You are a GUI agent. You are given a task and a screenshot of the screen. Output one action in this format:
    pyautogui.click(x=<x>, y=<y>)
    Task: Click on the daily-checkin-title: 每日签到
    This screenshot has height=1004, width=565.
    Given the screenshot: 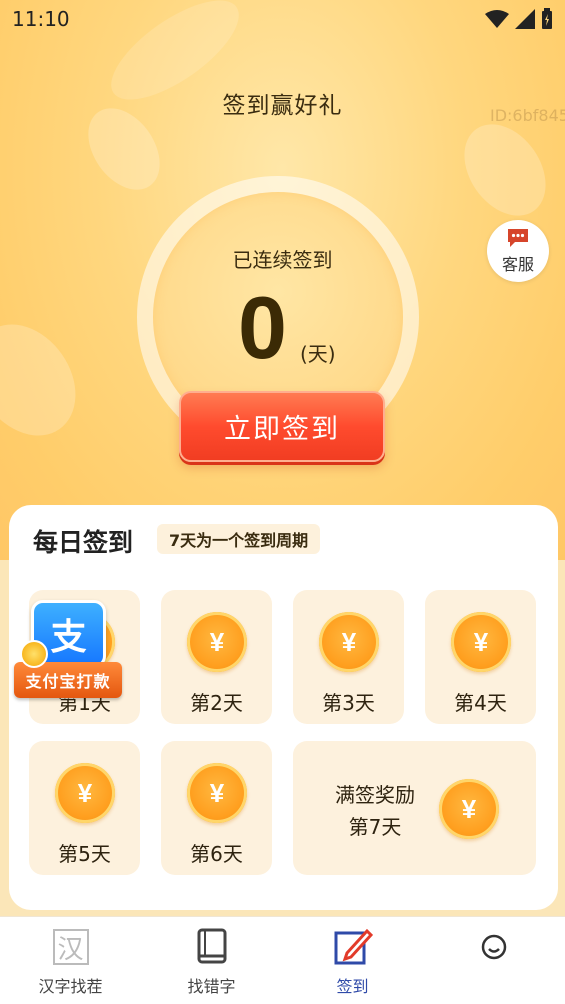 What is the action you would take?
    pyautogui.click(x=83, y=542)
    